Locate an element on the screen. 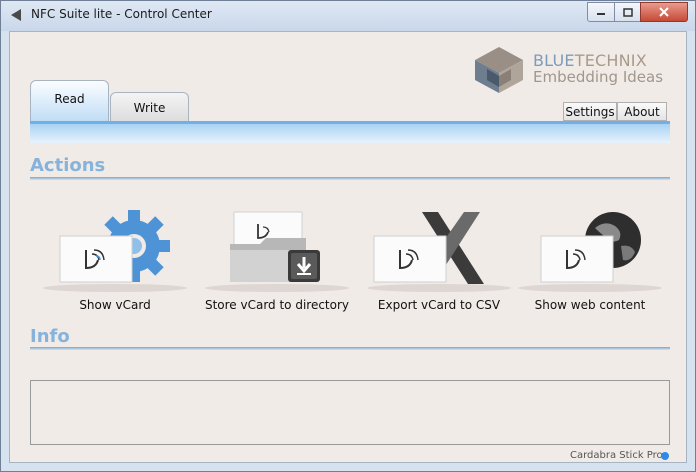  show-web-content-action: Show web content is located at coordinates (590, 265).